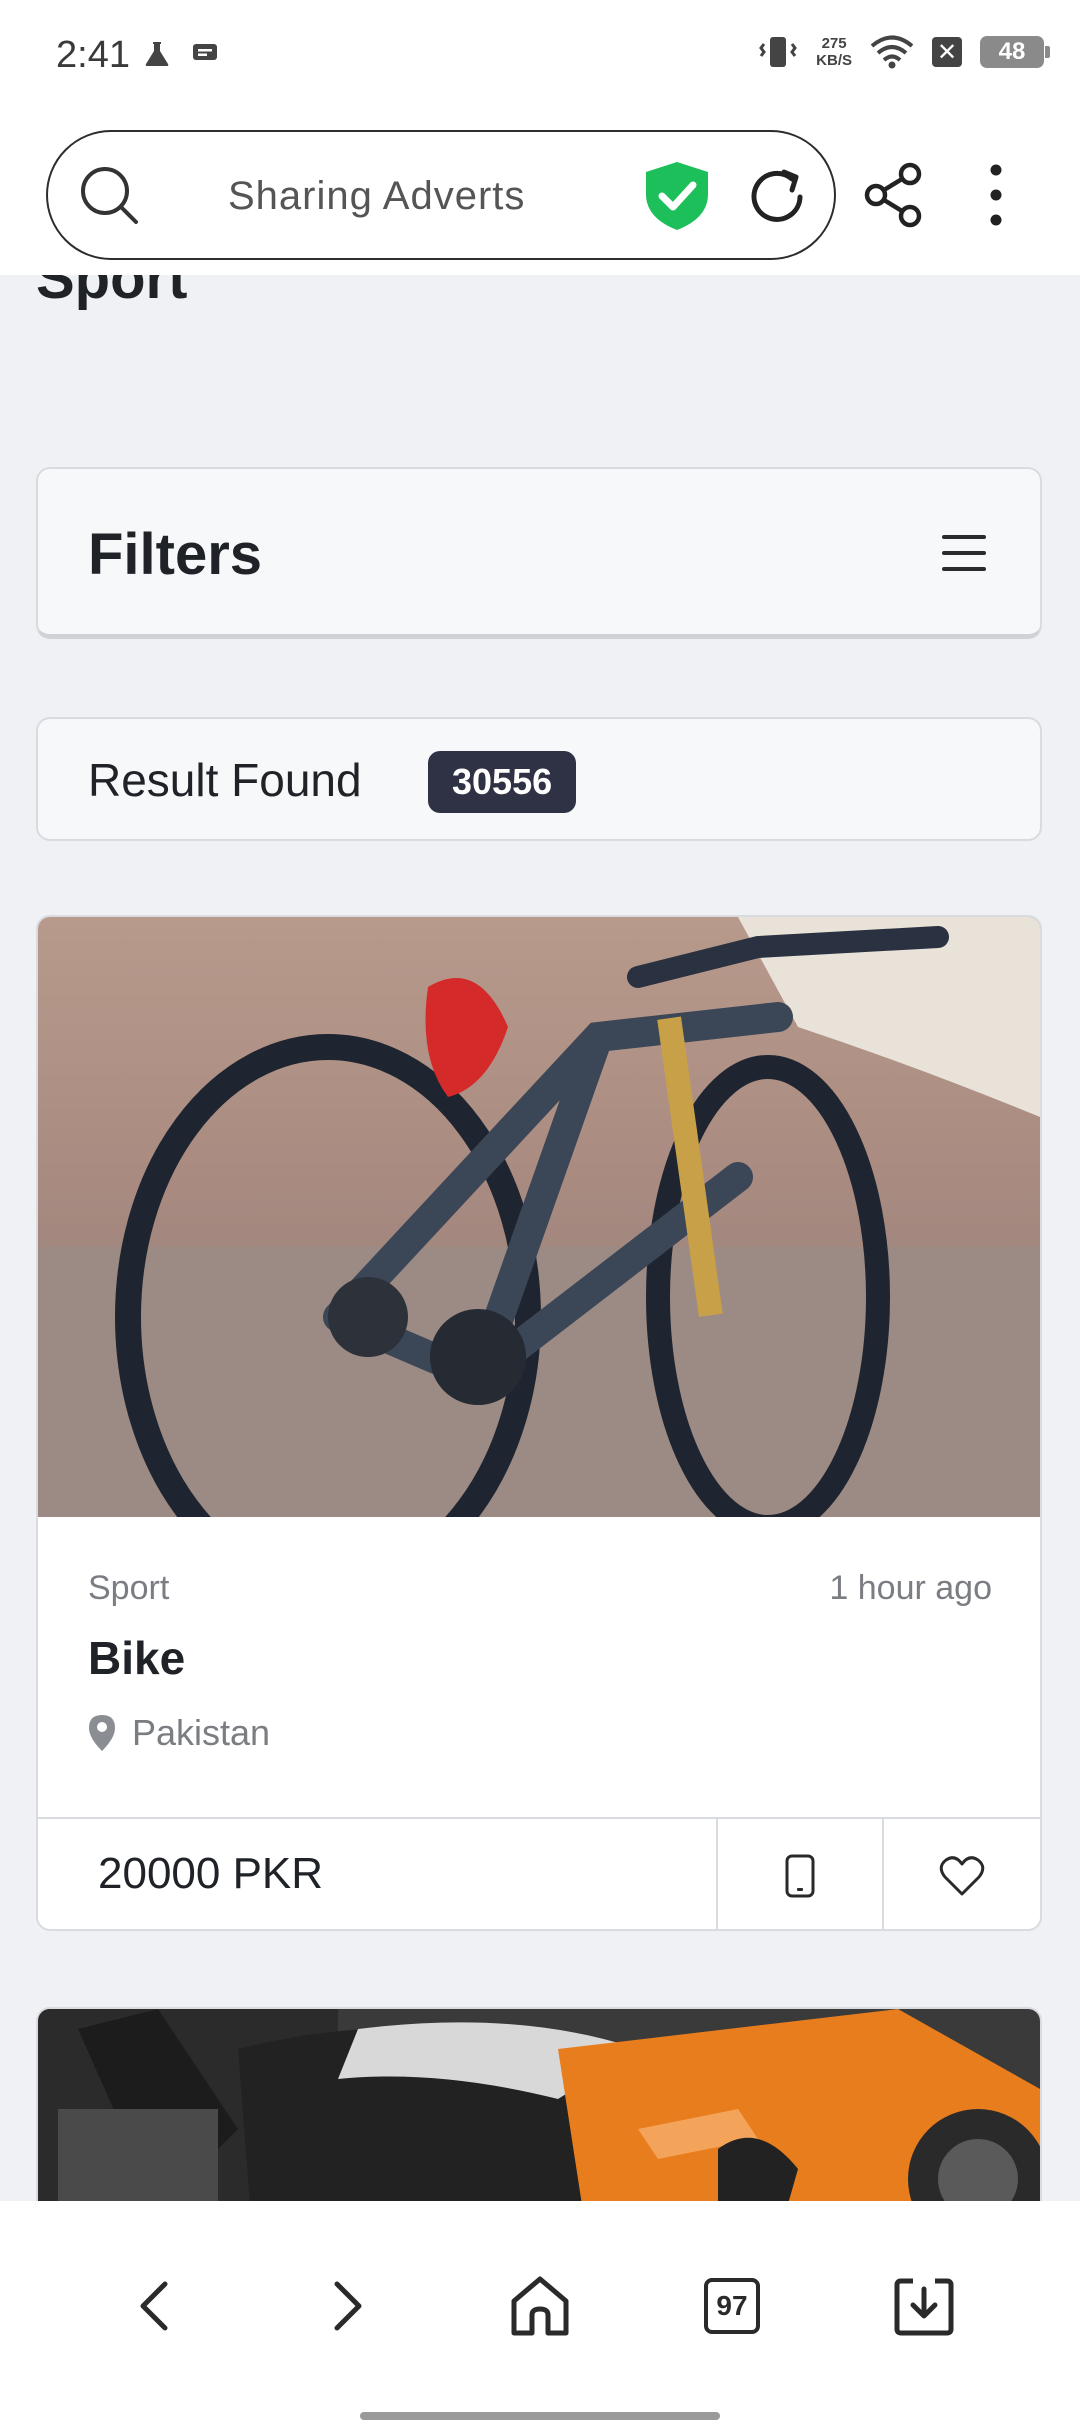 This screenshot has height=2436, width=1080. What do you see at coordinates (112, 293) in the screenshot?
I see `page-title: Sport` at bounding box center [112, 293].